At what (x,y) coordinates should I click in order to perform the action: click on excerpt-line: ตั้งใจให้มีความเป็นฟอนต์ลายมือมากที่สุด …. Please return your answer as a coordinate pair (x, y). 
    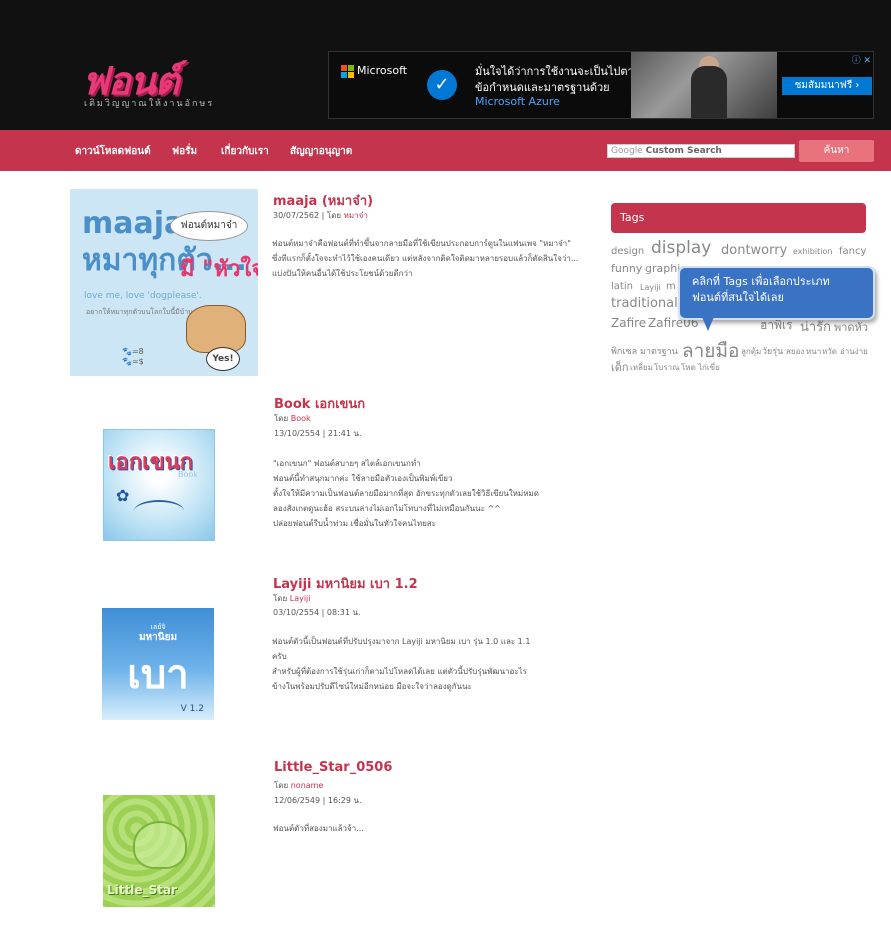
    Looking at the image, I should click on (406, 493).